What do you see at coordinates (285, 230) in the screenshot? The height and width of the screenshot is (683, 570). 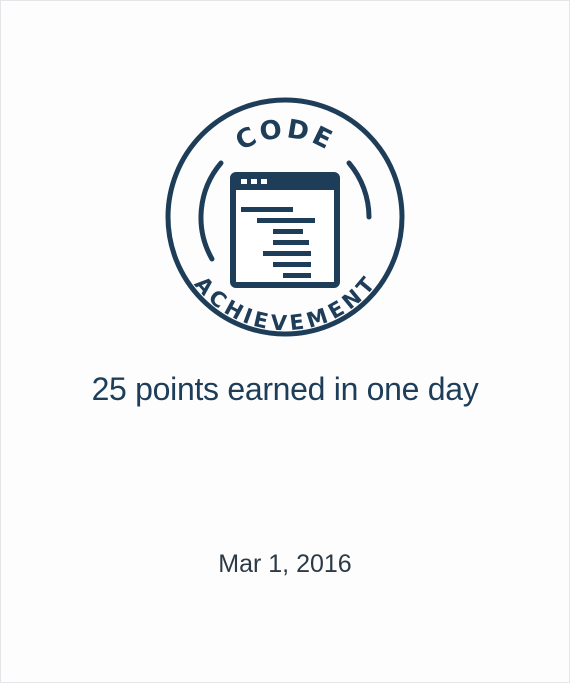 I see `code-window-icon` at bounding box center [285, 230].